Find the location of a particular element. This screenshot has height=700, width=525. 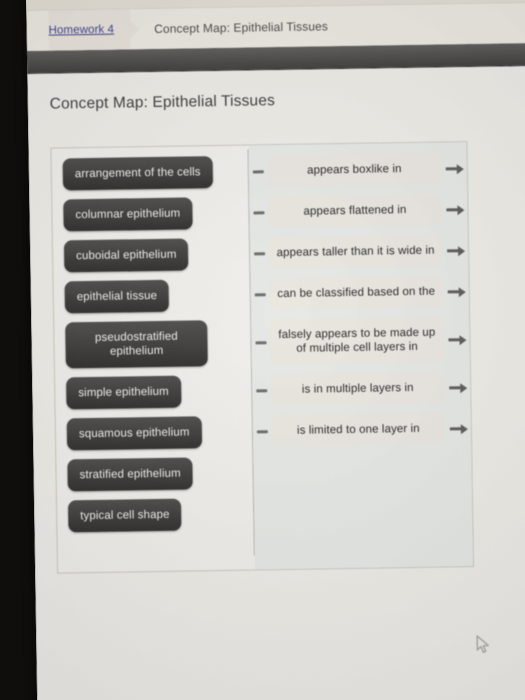

phrase-drop-target: appears boxlike in is located at coordinates (354, 170).